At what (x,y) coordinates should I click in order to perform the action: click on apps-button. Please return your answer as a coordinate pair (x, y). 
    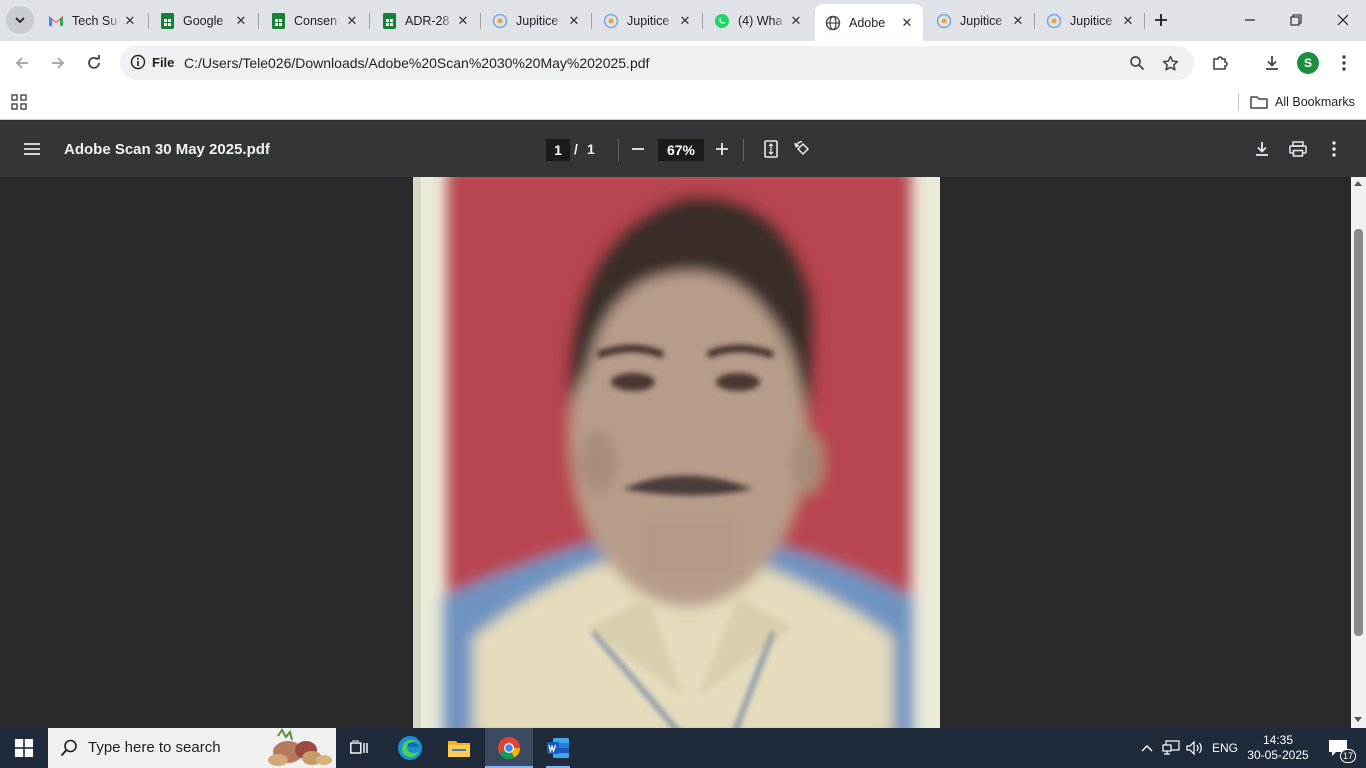
    Looking at the image, I should click on (19, 102).